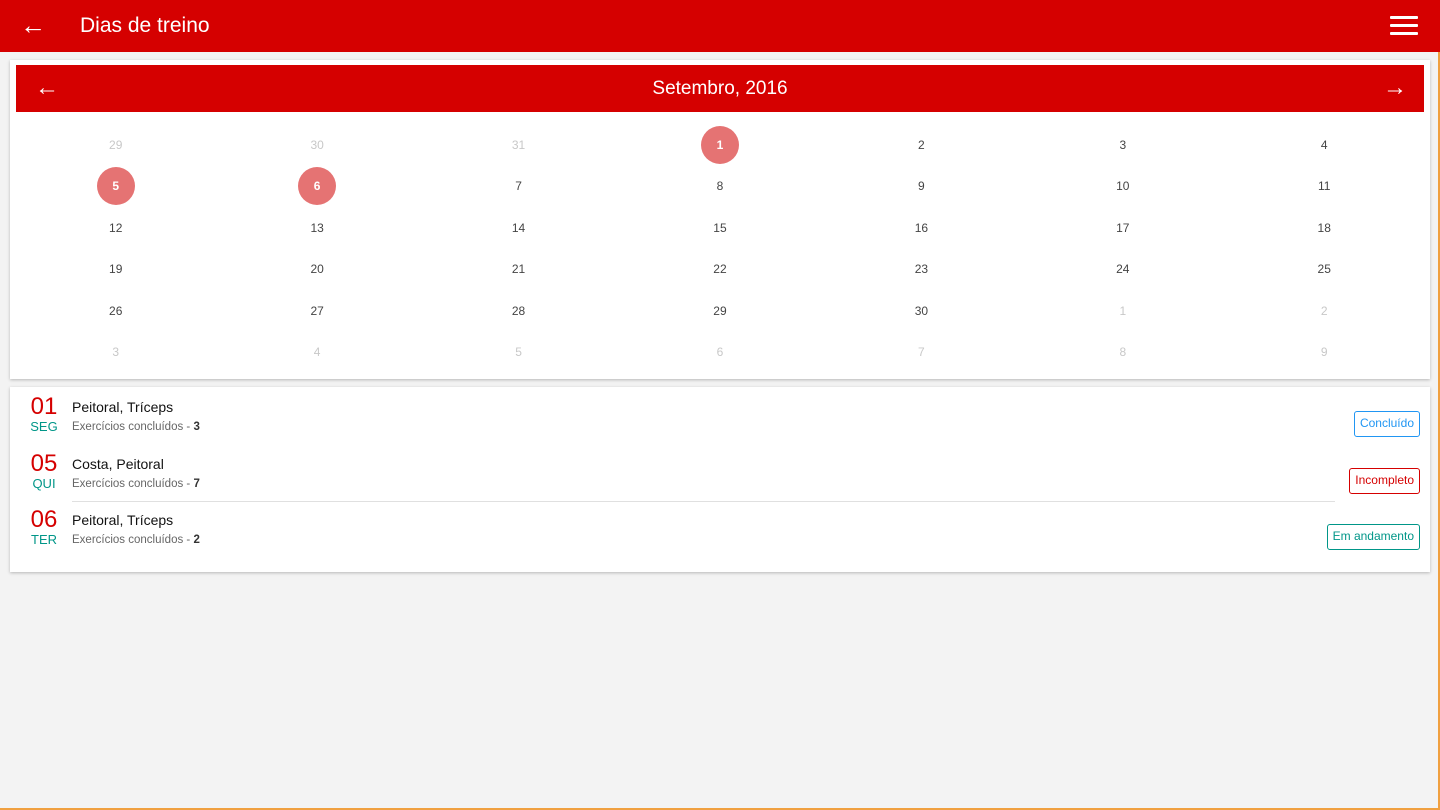 Image resolution: width=1440 pixels, height=810 pixels. I want to click on calendar-day-number: 30, so click(317, 144).